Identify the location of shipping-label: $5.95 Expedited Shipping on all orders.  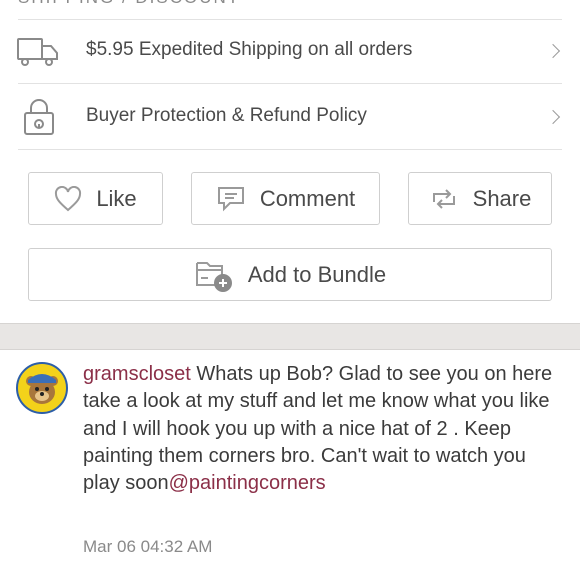
(249, 49).